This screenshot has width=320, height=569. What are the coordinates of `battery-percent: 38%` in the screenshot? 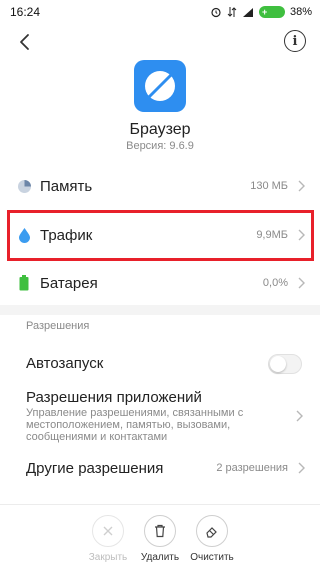 It's located at (300, 12).